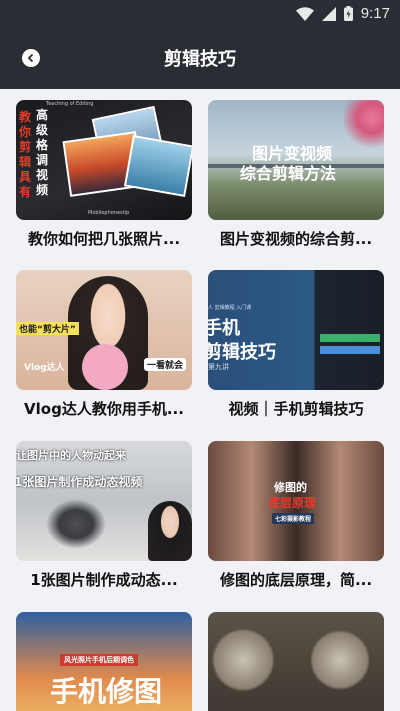  What do you see at coordinates (200, 44) in the screenshot?
I see `app-header: 9:17 剪辑技巧` at bounding box center [200, 44].